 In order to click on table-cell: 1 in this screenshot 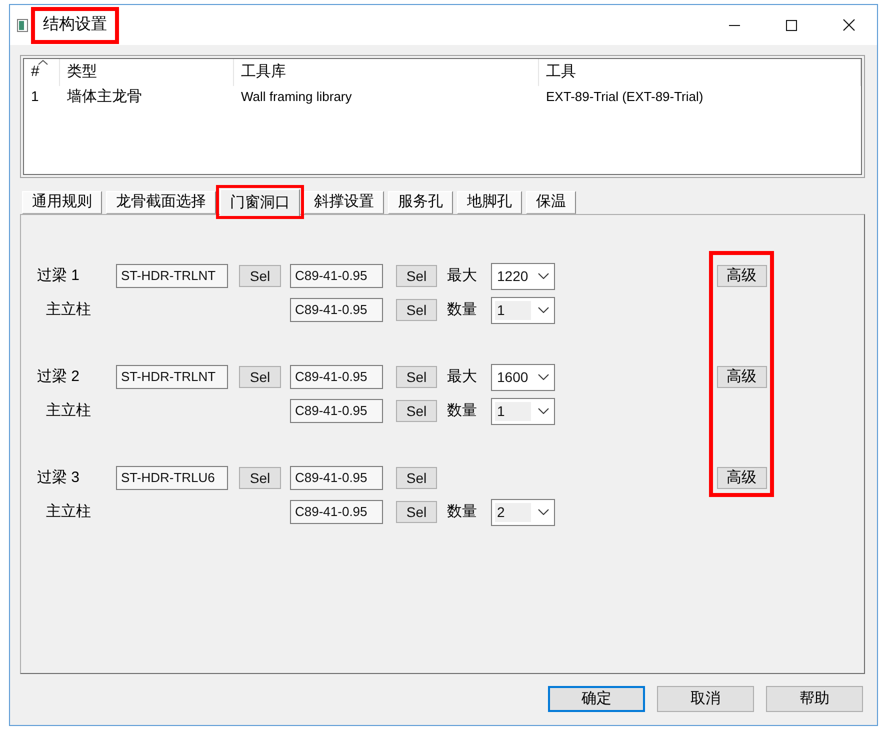, I will do `click(35, 96)`.